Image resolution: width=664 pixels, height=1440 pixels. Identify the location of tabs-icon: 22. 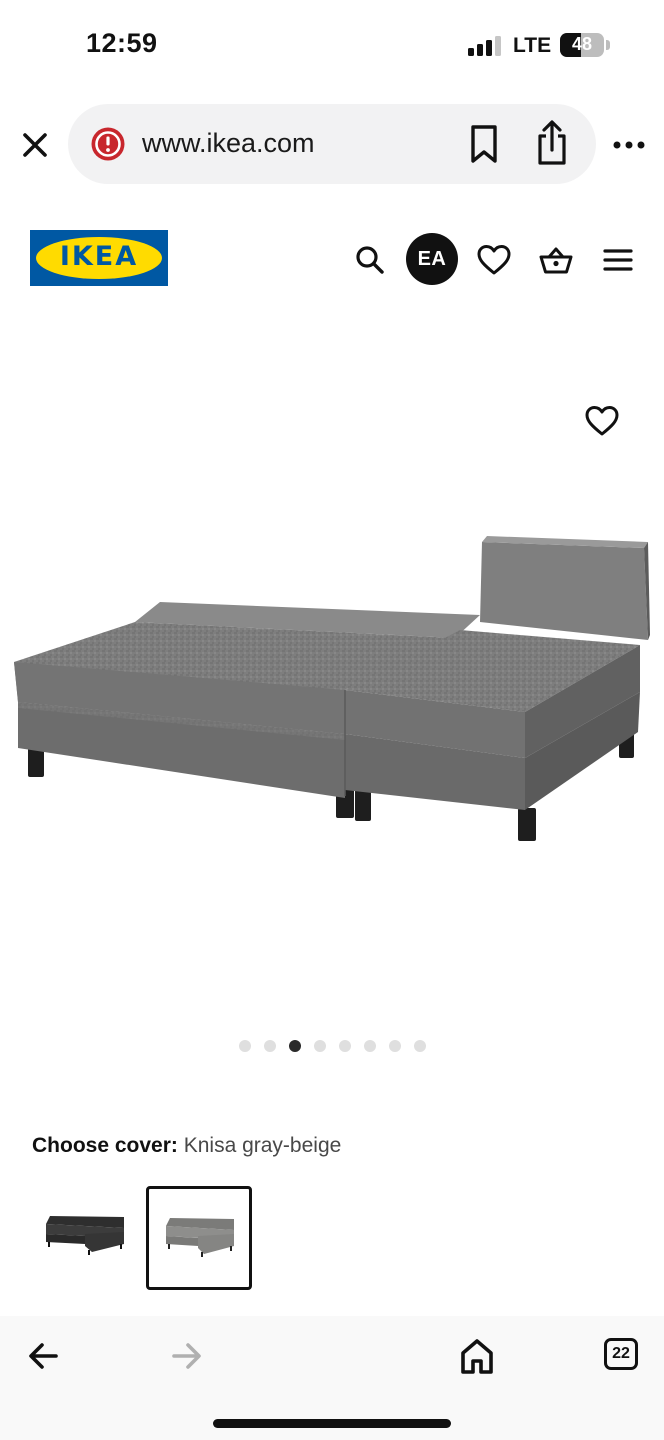
(621, 1354).